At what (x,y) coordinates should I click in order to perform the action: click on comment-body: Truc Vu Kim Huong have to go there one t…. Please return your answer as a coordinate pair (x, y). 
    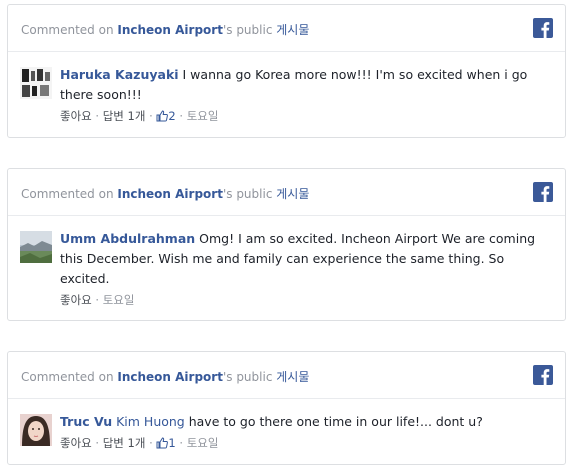
    Looking at the image, I should click on (305, 432).